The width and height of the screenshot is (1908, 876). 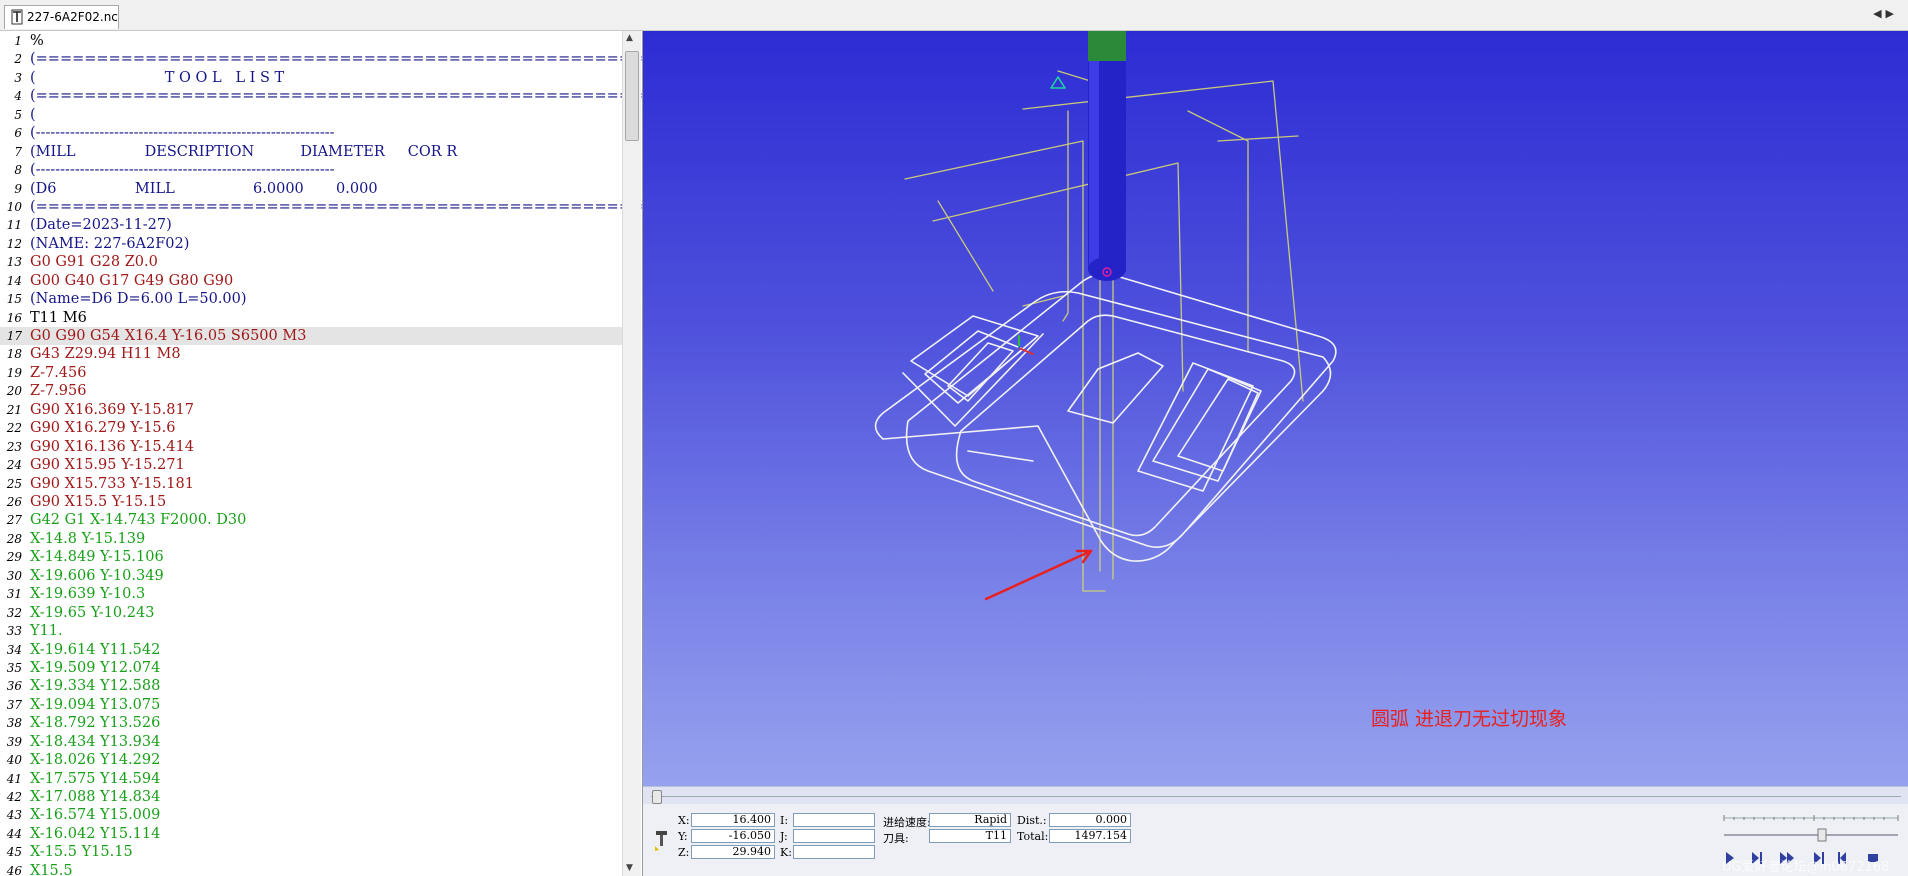 I want to click on line-number: 19, so click(x=14, y=372).